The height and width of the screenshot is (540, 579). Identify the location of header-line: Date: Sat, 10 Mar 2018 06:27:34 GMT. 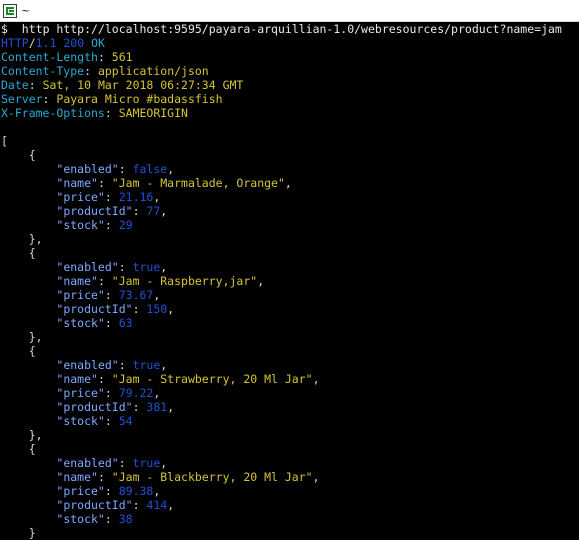
(122, 85).